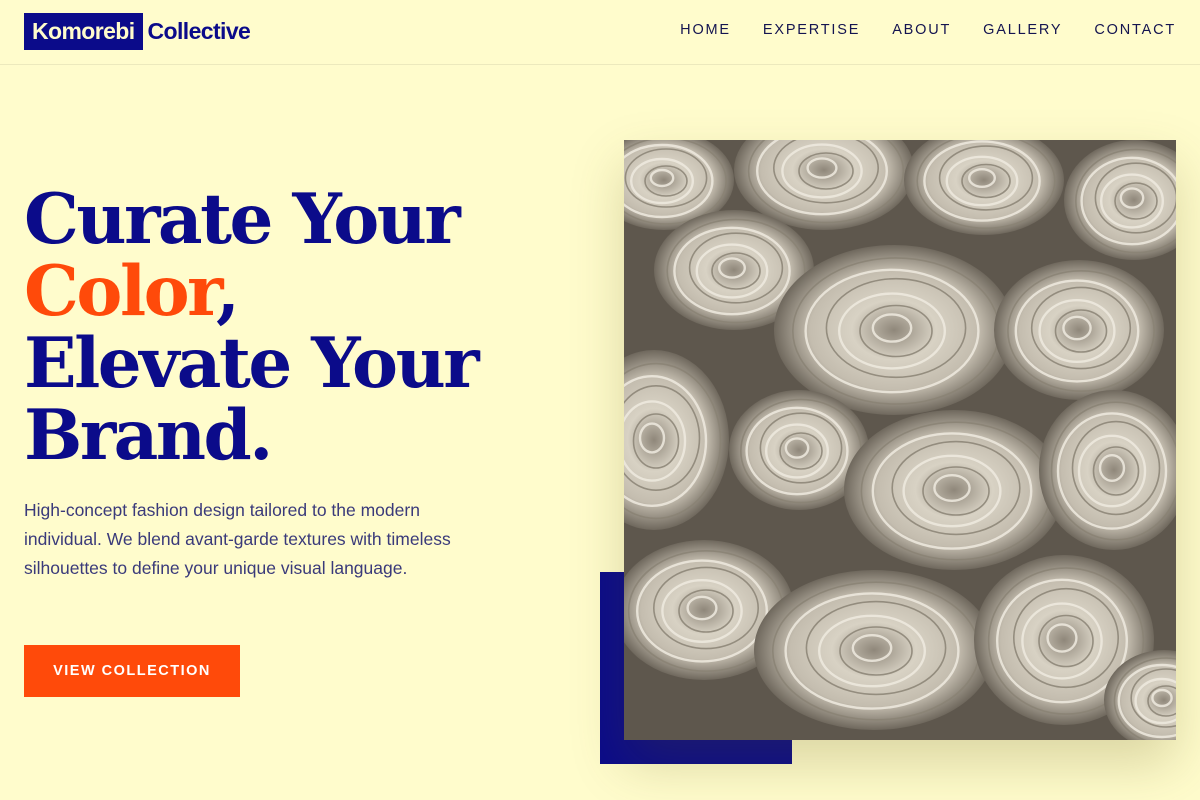 This screenshot has height=800, width=1200. What do you see at coordinates (83, 31) in the screenshot?
I see `logo-boxed-text: Komorebi` at bounding box center [83, 31].